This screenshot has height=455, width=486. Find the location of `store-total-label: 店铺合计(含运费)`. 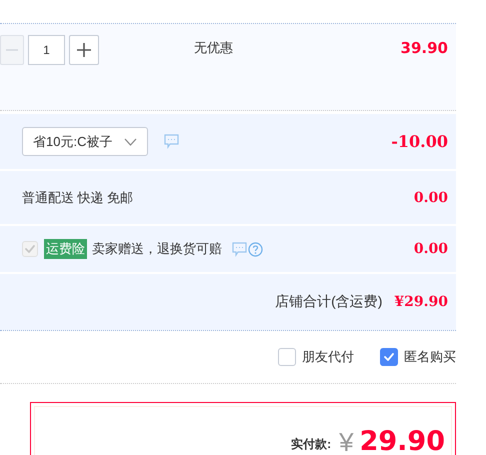

store-total-label: 店铺合计(含运费) is located at coordinates (328, 302).